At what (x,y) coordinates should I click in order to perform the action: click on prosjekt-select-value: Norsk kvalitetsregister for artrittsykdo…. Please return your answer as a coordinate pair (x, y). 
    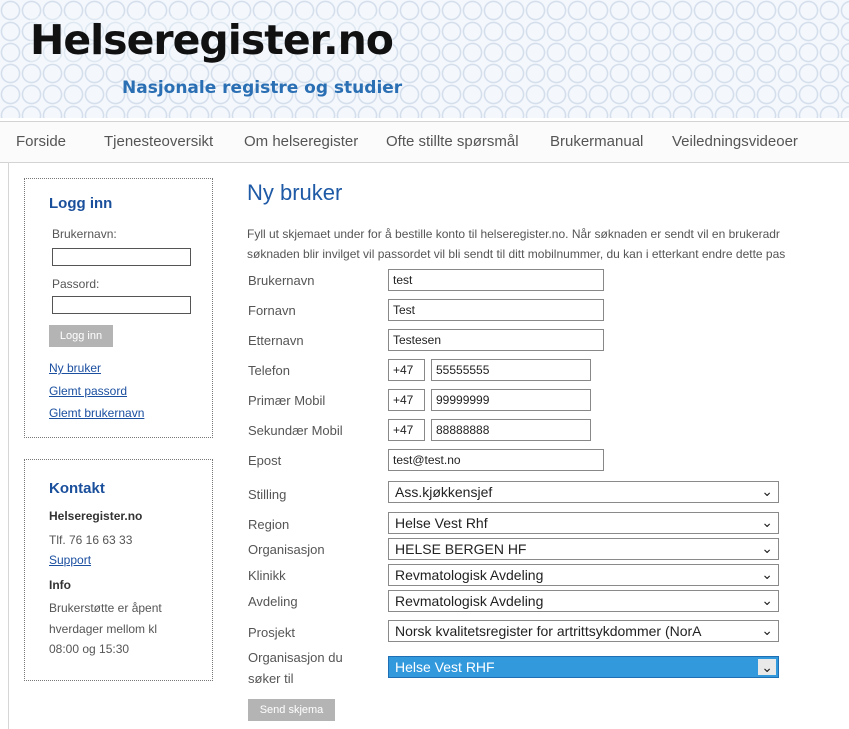
    Looking at the image, I should click on (548, 631).